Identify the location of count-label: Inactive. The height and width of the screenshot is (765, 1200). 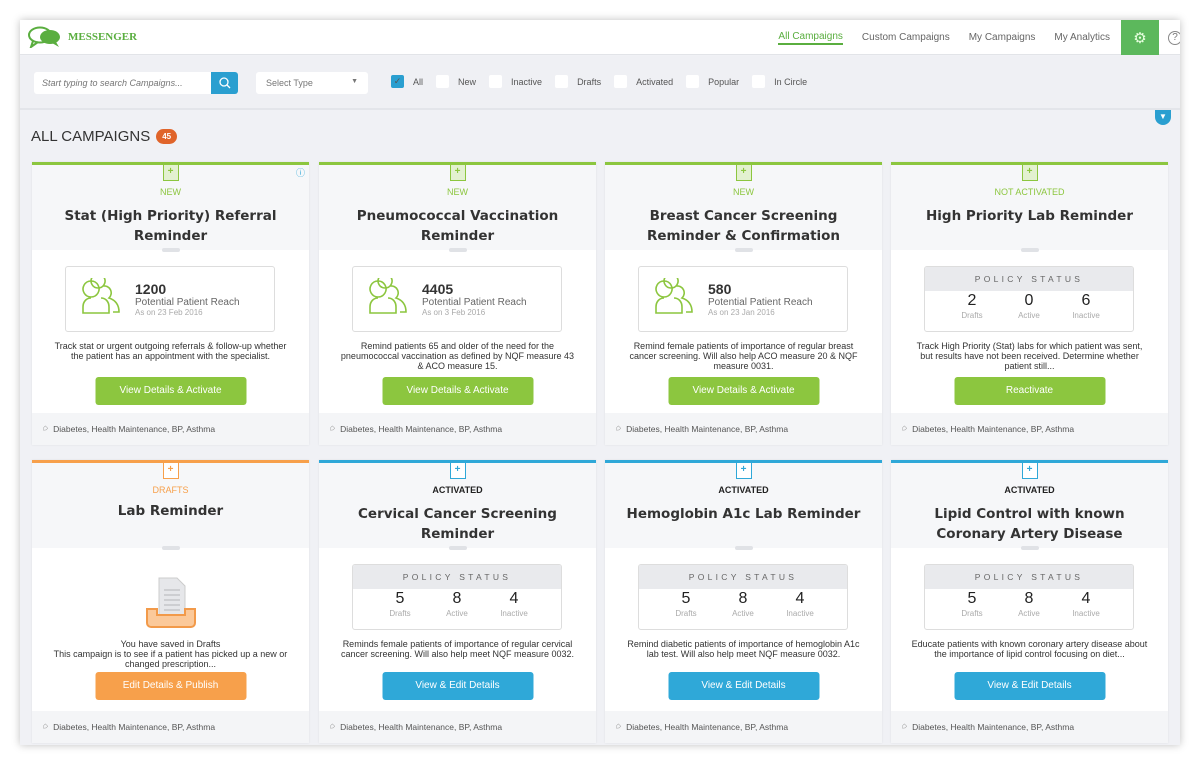
(1086, 315).